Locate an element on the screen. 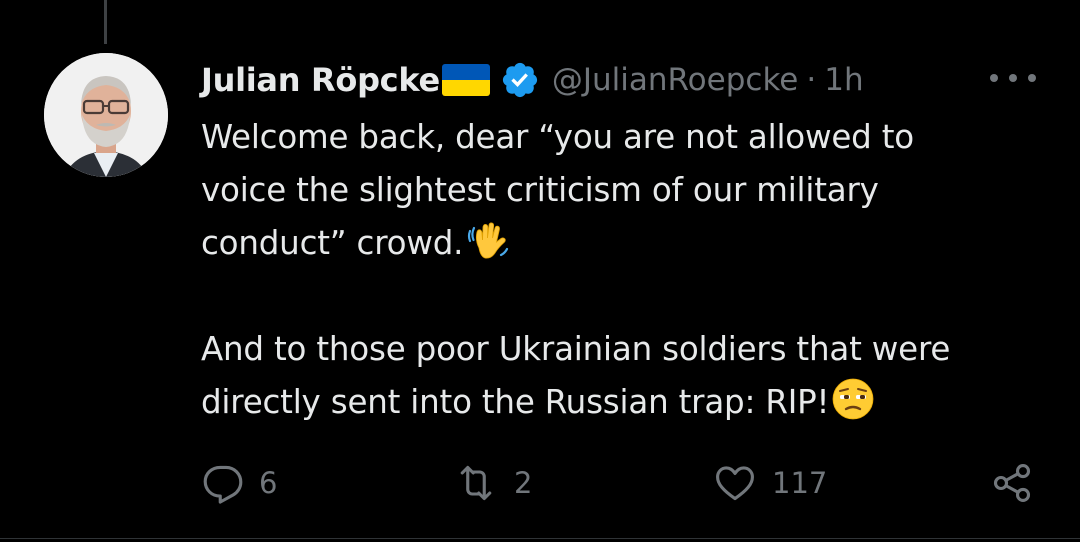 The width and height of the screenshot is (1080, 542). repost-action: 2 is located at coordinates (492, 483).